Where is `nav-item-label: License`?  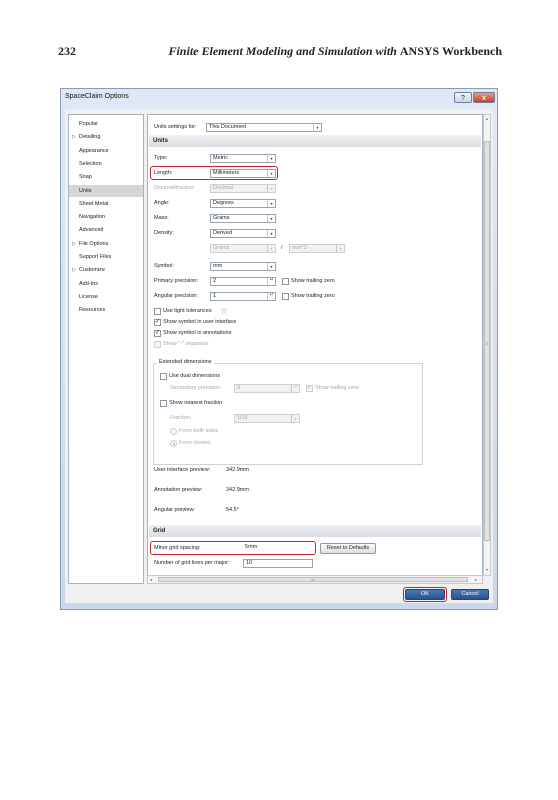
nav-item-label: License is located at coordinates (88, 296).